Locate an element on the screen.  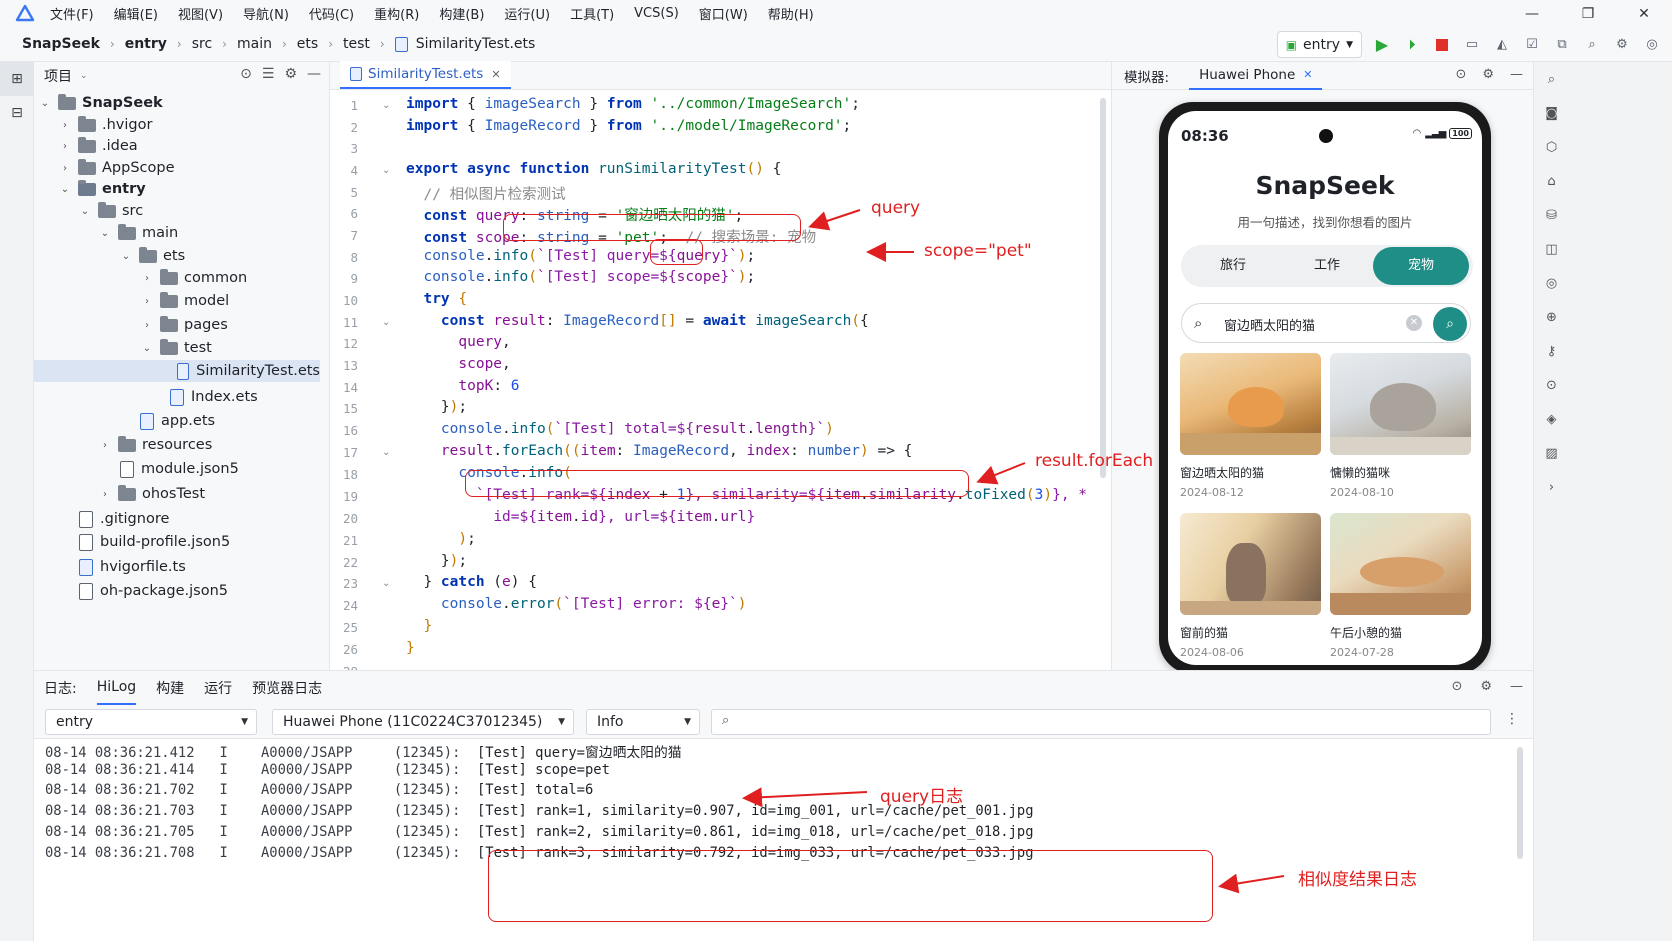
profiler-icon: ◭ is located at coordinates (1502, 45).